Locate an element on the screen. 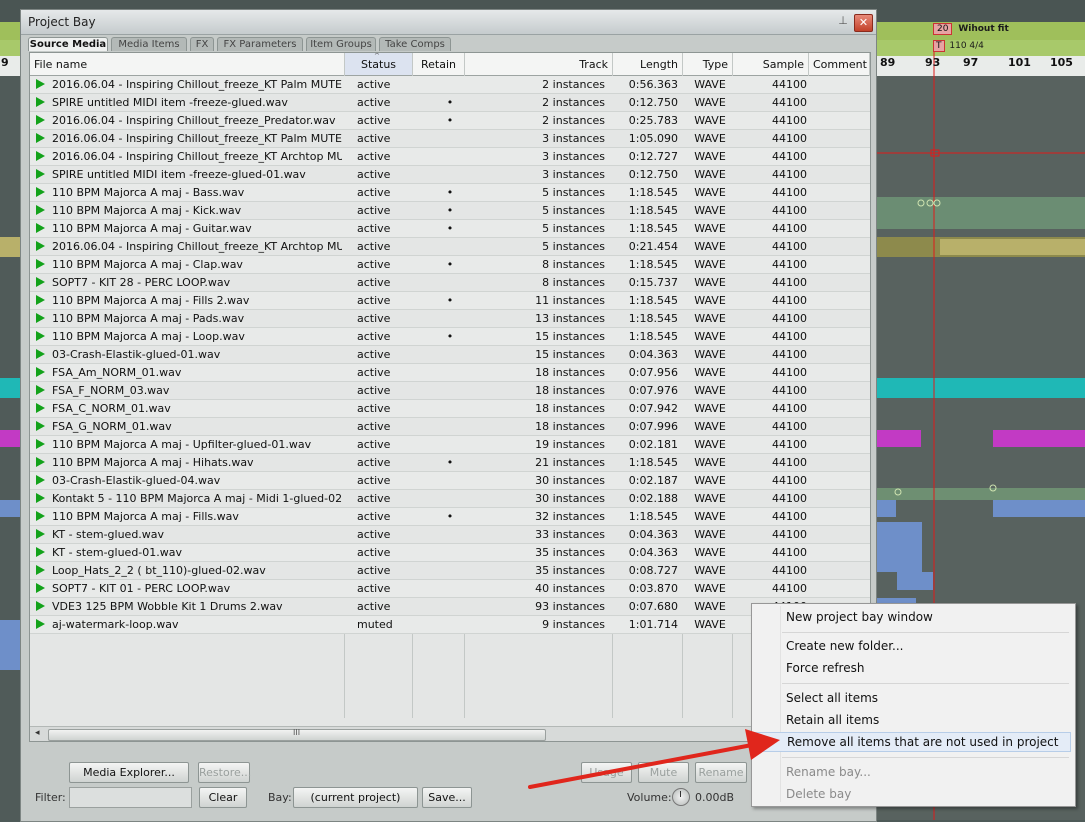 The width and height of the screenshot is (1085, 822). close-button: ✕ is located at coordinates (863, 23).